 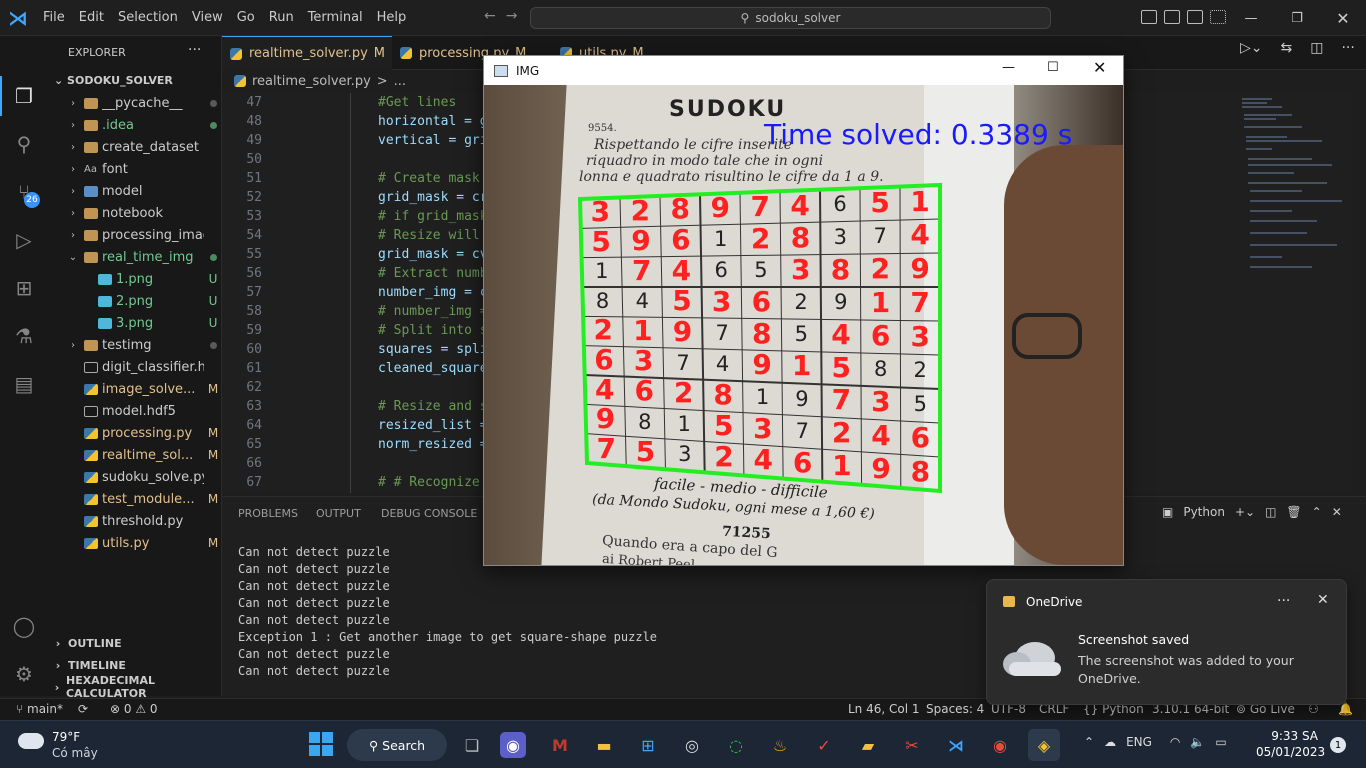 I want to click on app-v-icon: ✓, so click(x=824, y=745).